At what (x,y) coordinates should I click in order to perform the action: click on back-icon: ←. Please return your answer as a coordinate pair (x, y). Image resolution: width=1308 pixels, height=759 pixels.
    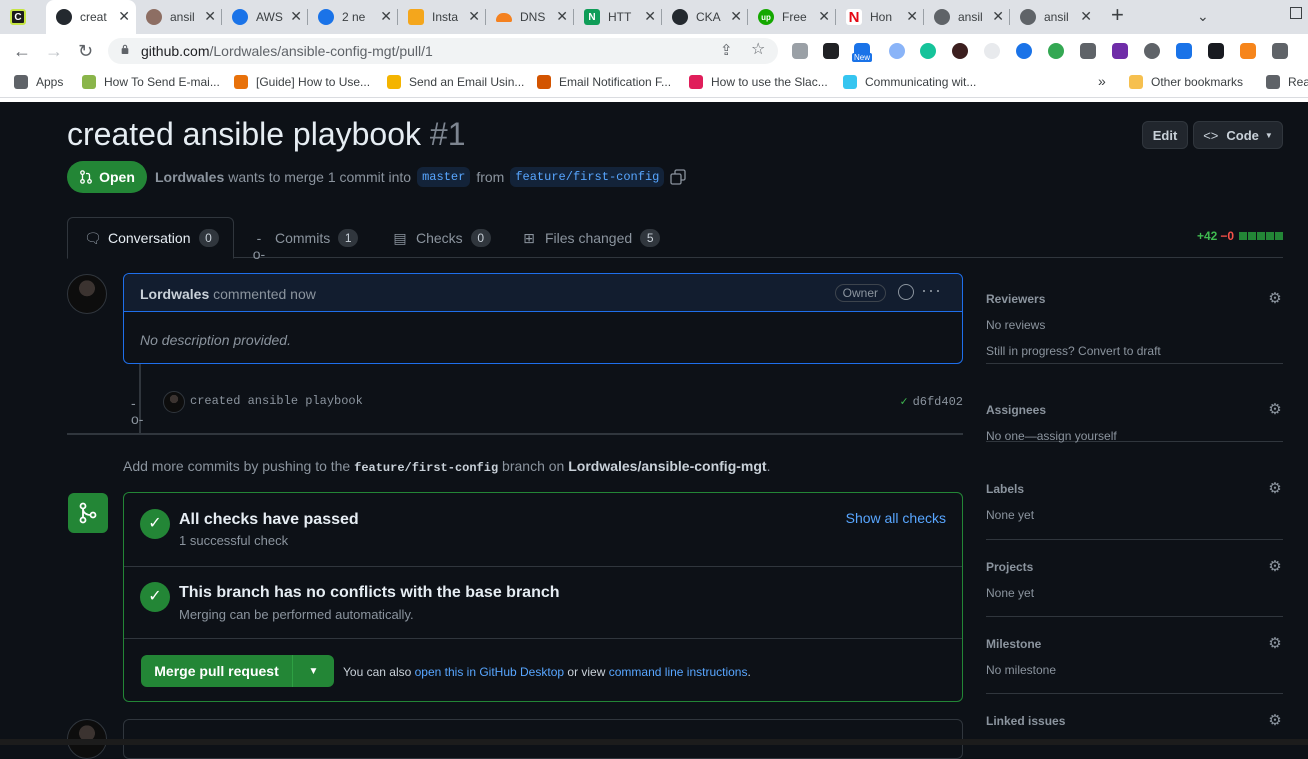
    Looking at the image, I should click on (22, 51).